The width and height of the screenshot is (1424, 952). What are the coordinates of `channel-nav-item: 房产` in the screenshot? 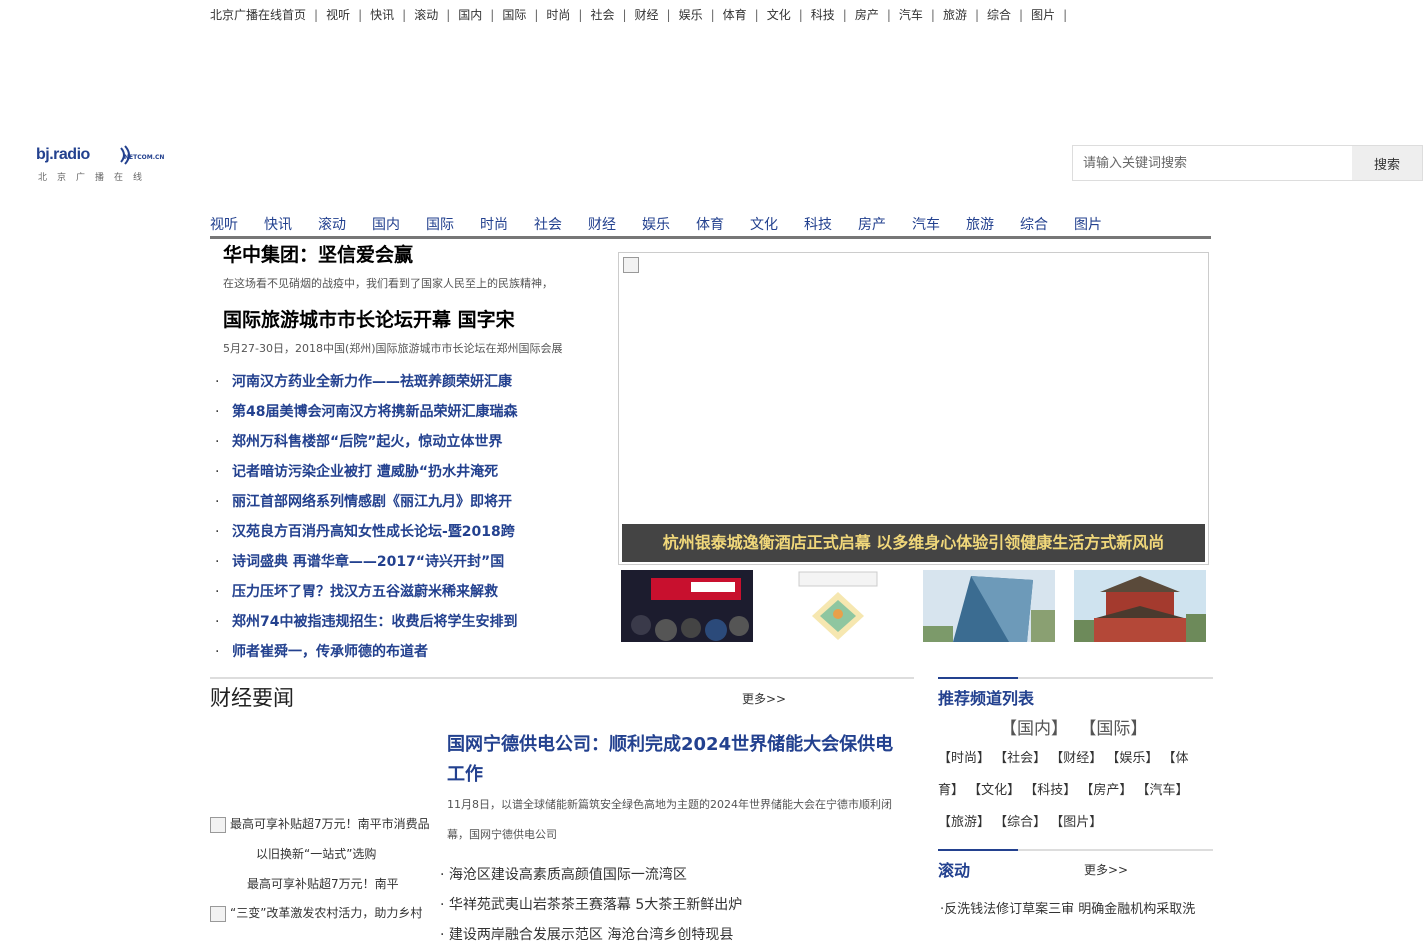 It's located at (872, 224).